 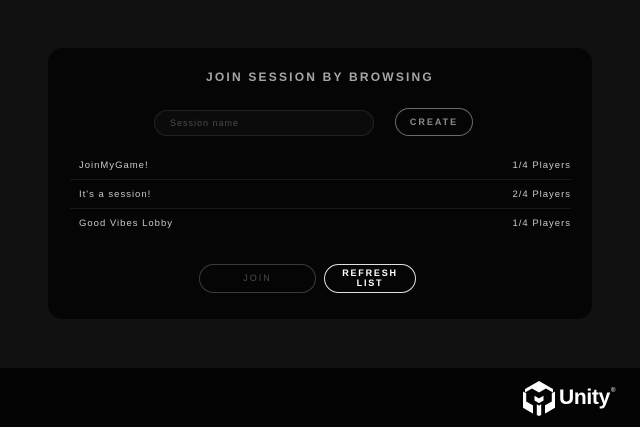 What do you see at coordinates (320, 77) in the screenshot?
I see `panel-title: JOIN SESSION BY BROWSING` at bounding box center [320, 77].